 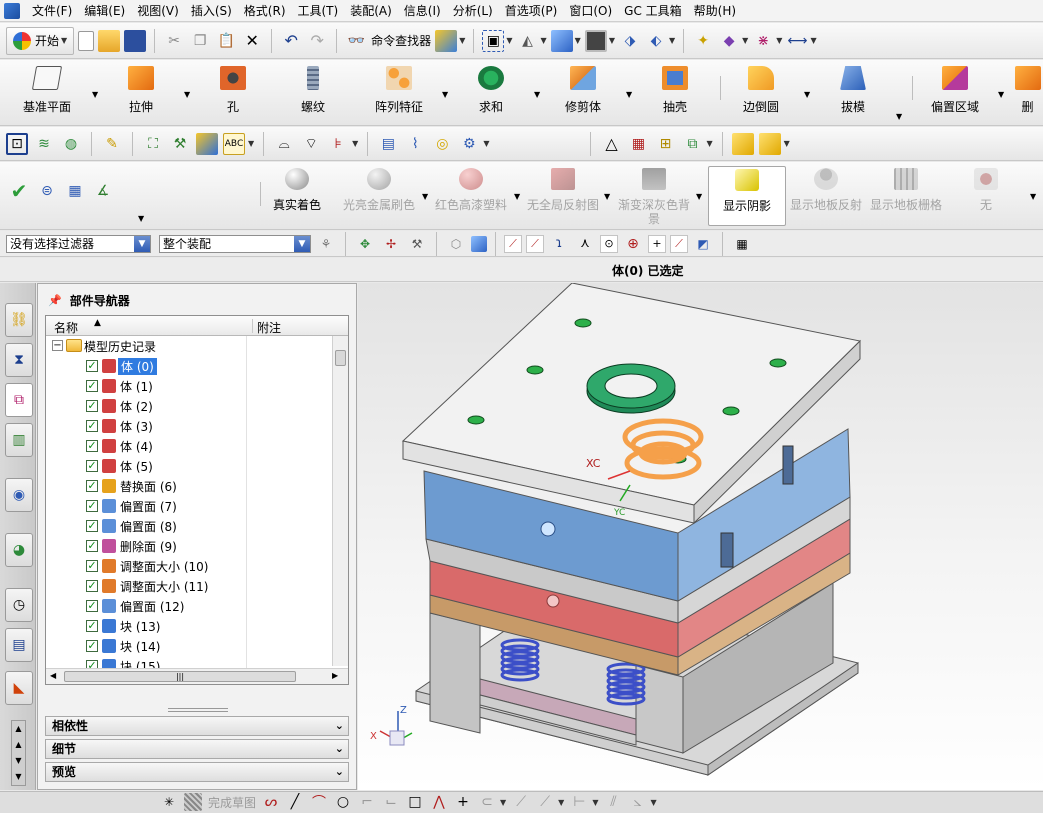 I want to click on start-button: 开始 ▼, so click(x=40, y=40).